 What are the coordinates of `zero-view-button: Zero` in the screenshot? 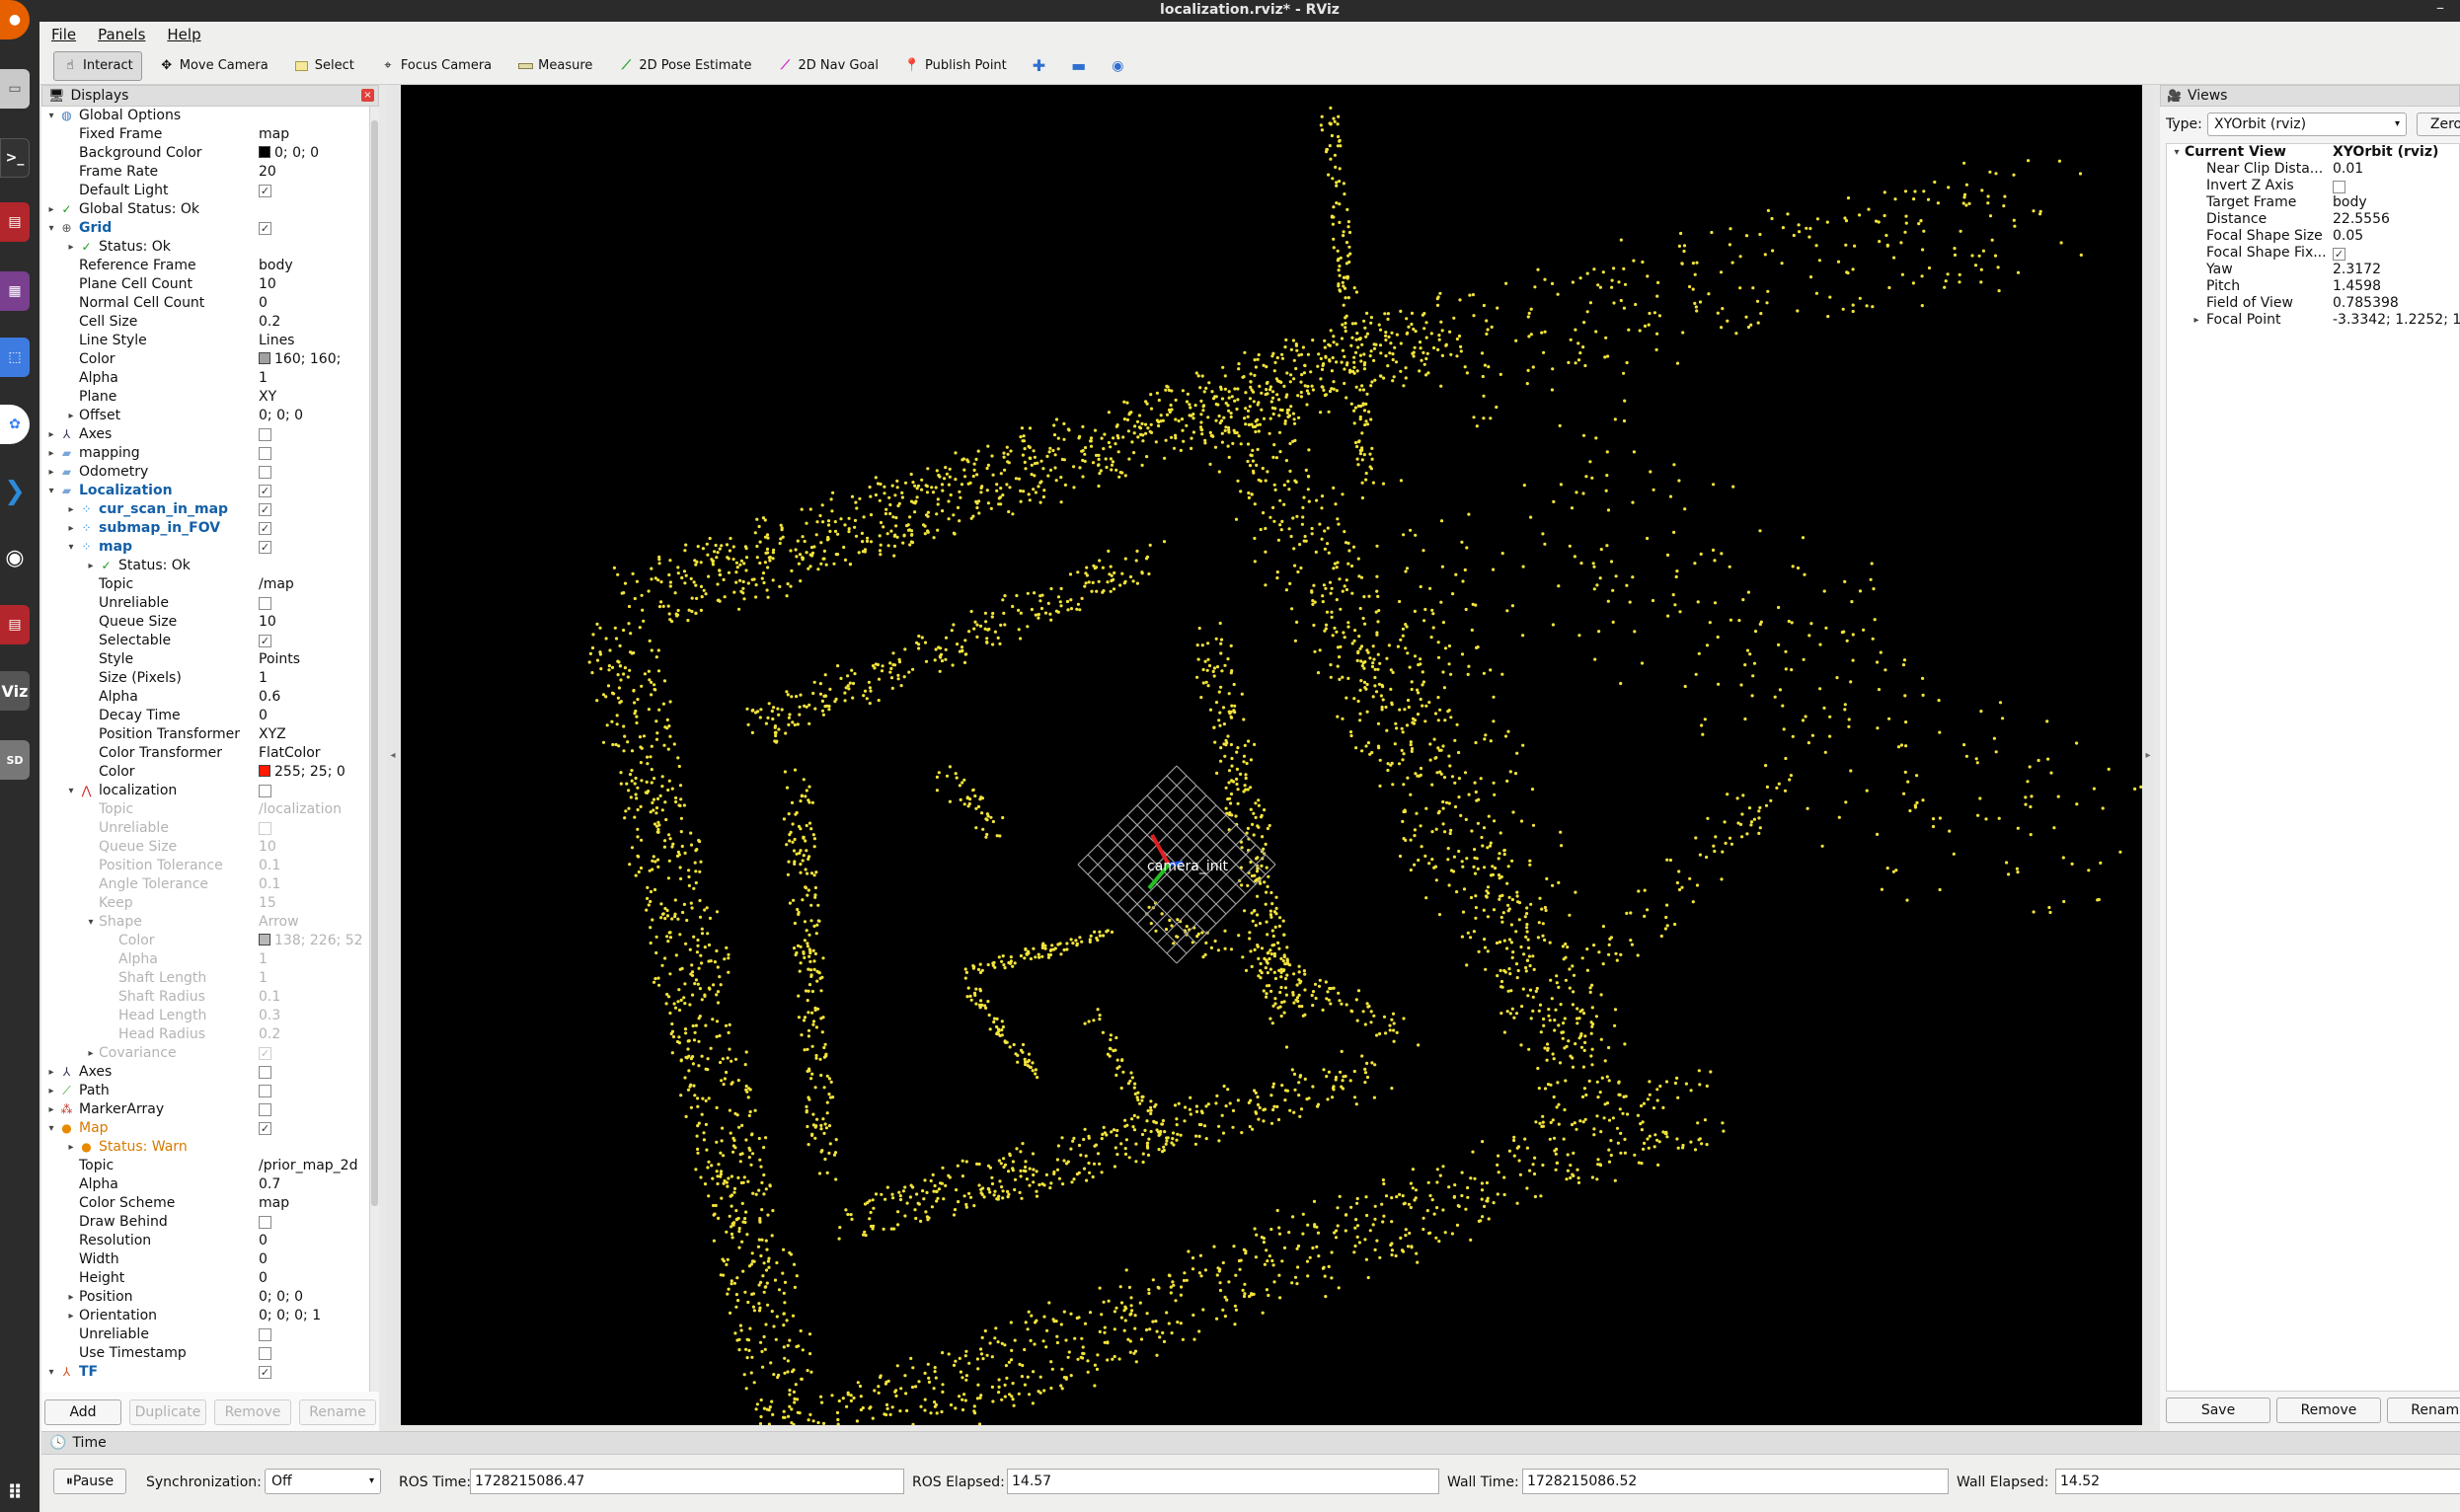 It's located at (2438, 125).